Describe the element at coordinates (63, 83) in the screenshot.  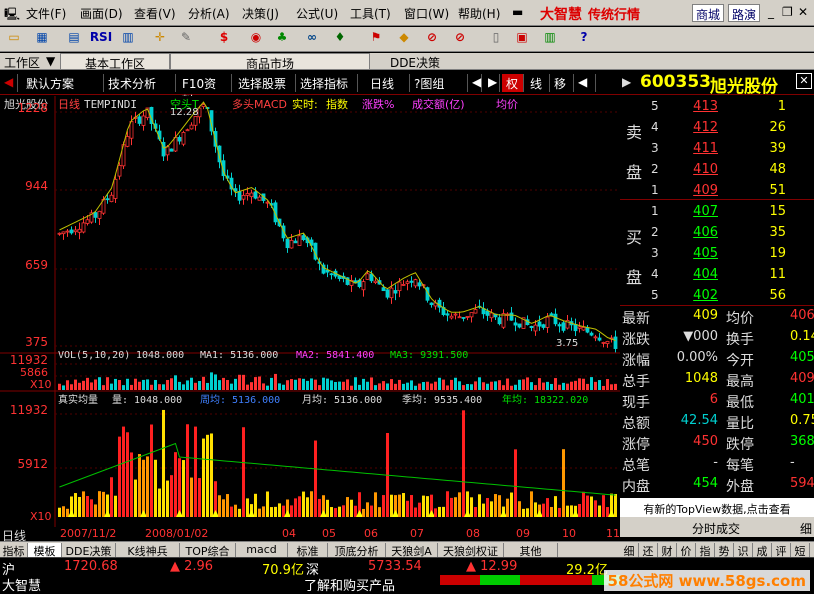
I see `default-scheme-button: 默认方案` at that location.